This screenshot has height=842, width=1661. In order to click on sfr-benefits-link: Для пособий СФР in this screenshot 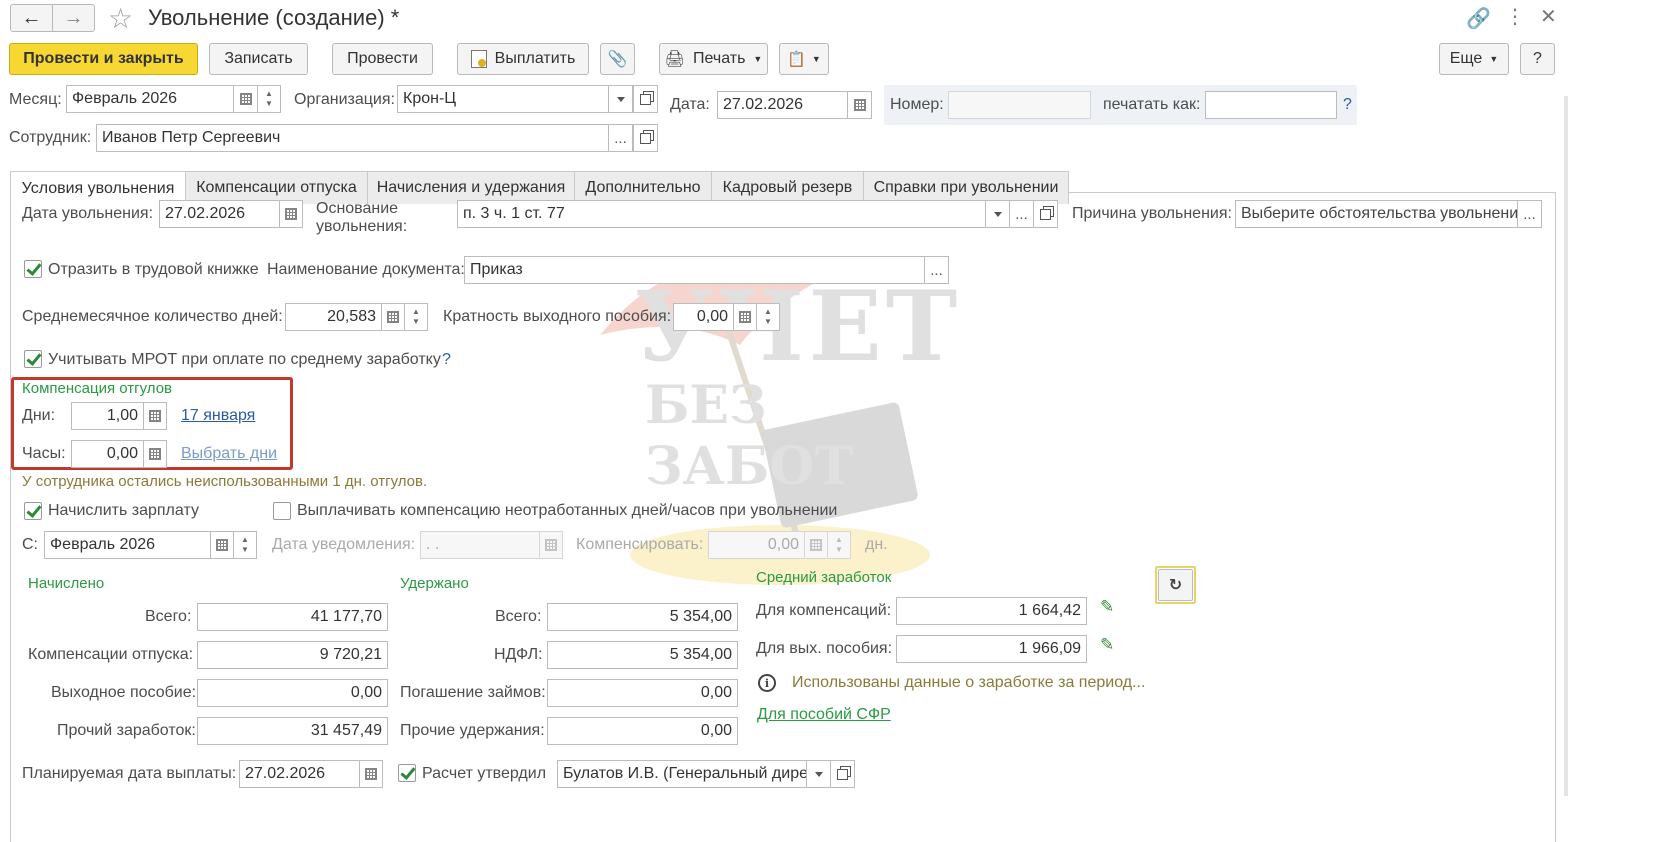, I will do `click(824, 715)`.